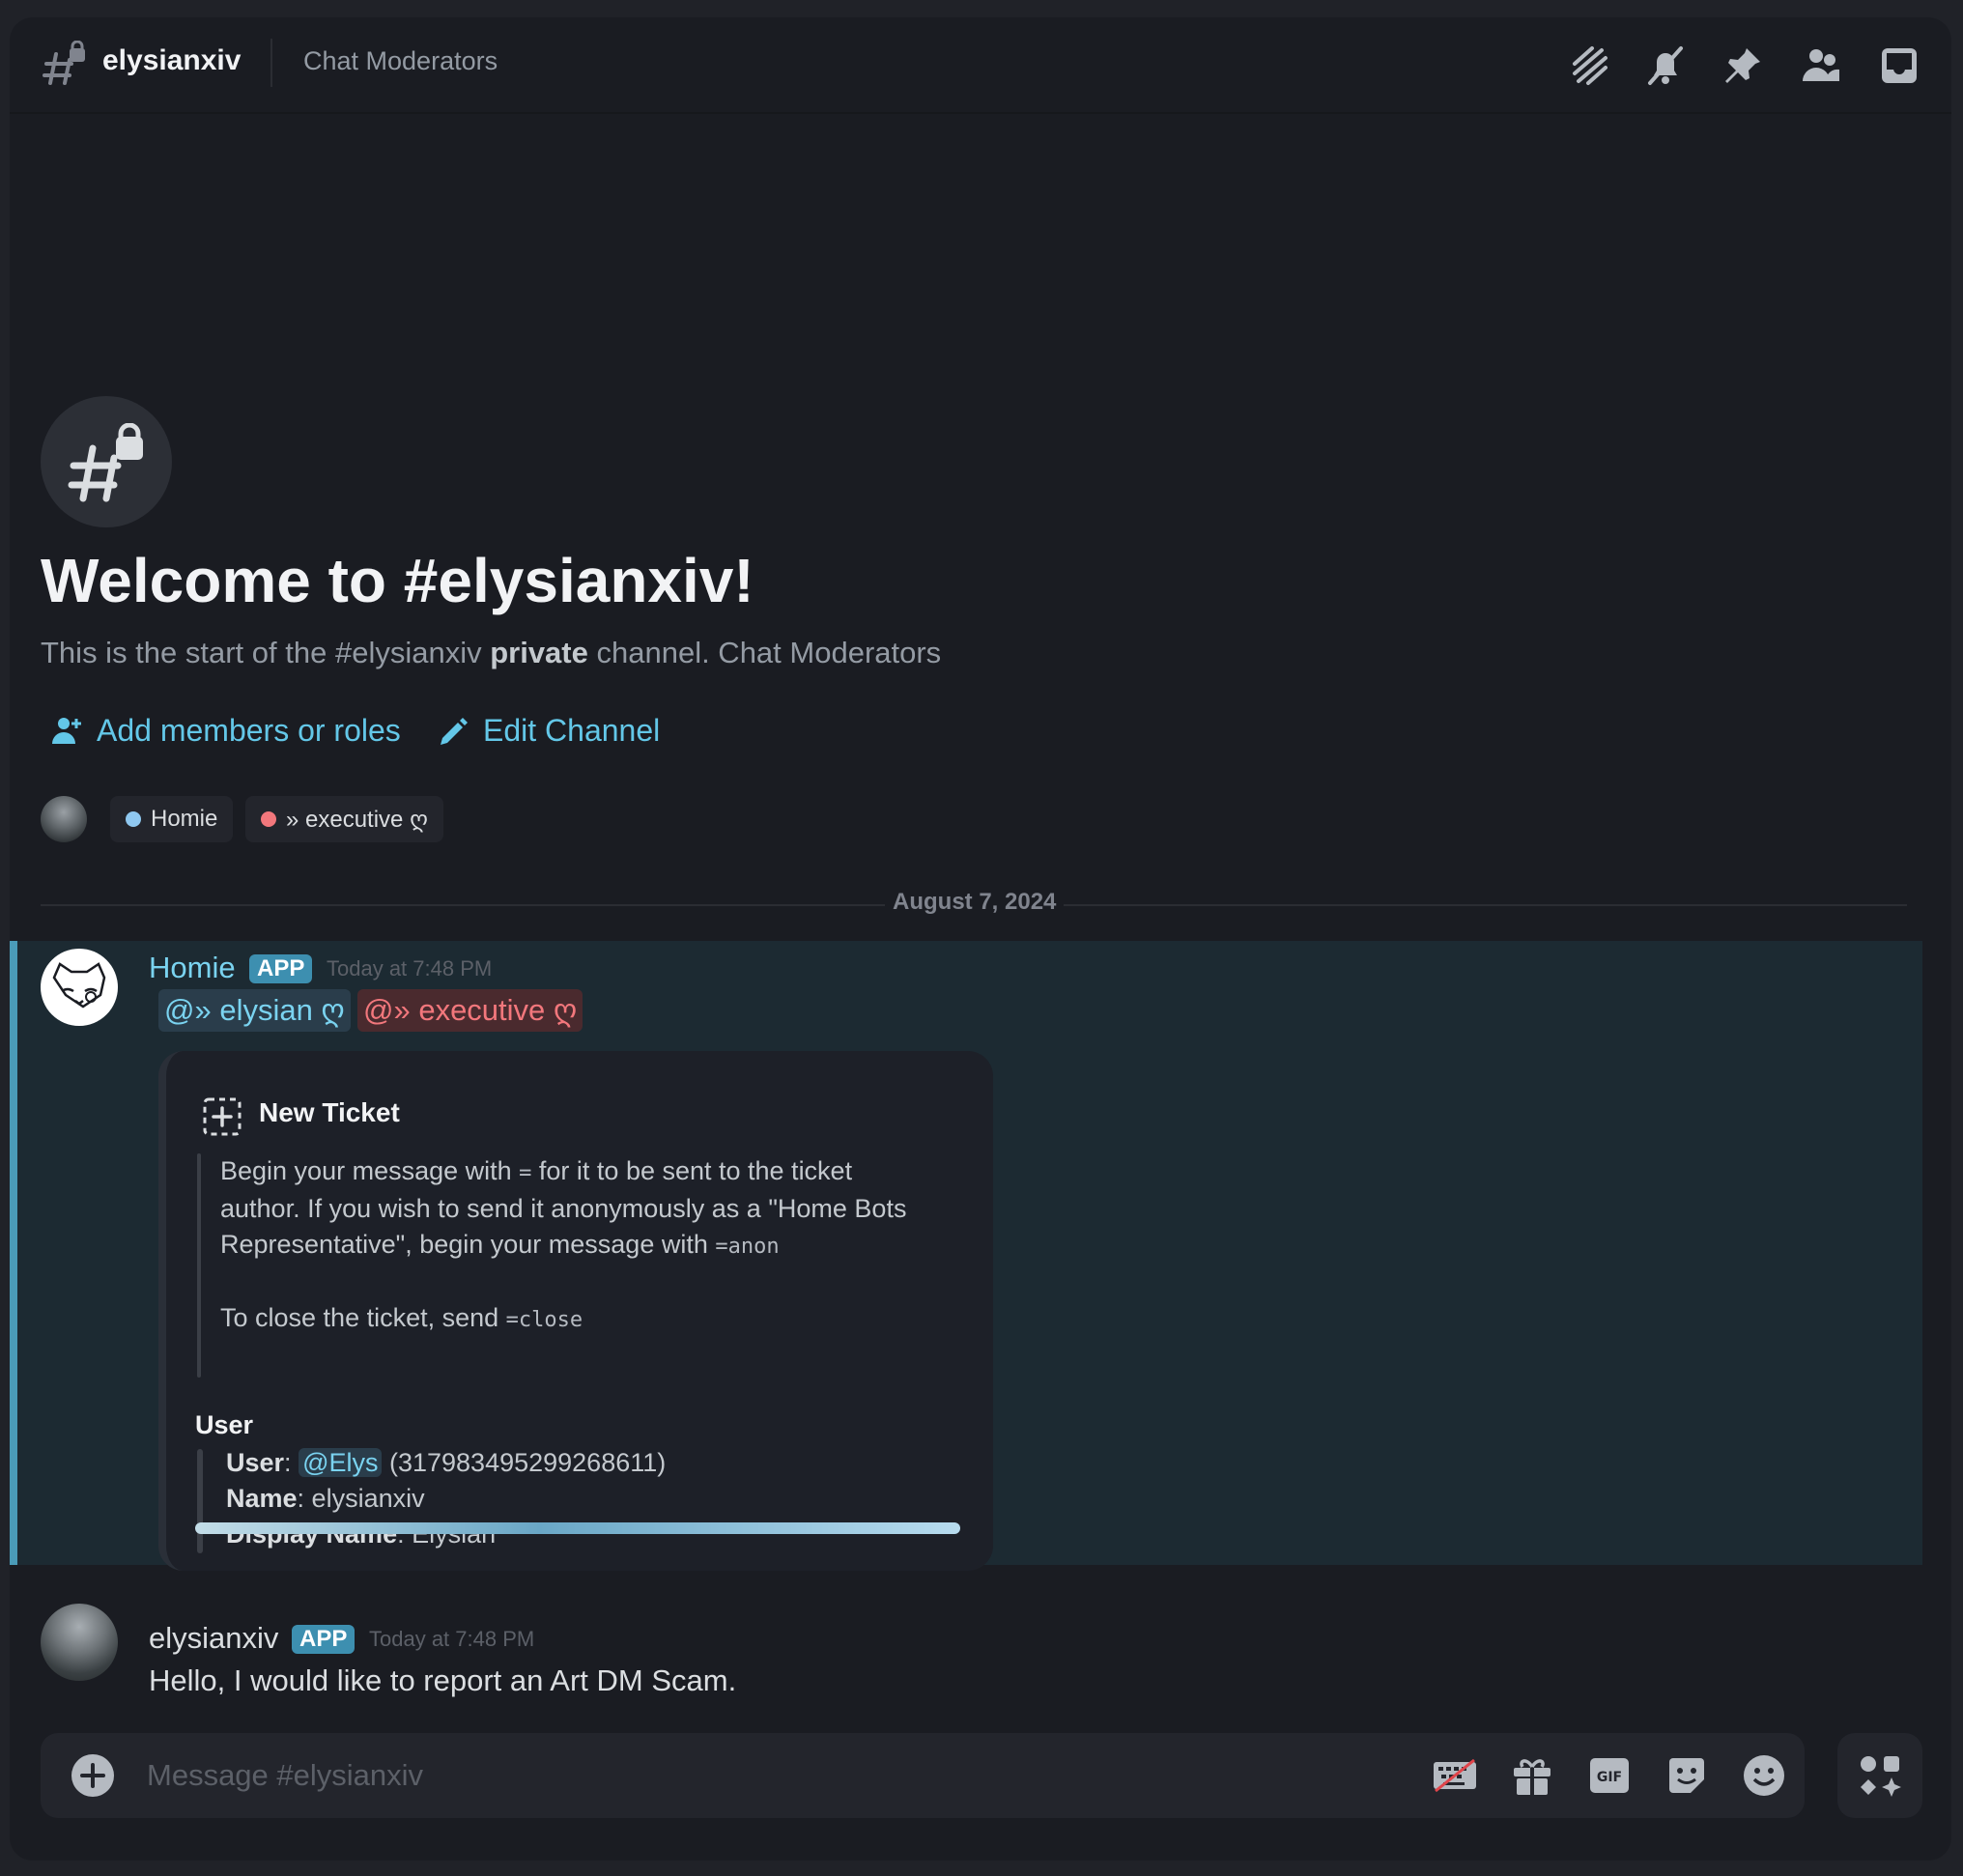 The image size is (1963, 1876). Describe the element at coordinates (1899, 66) in the screenshot. I see `inbox-icon` at that location.